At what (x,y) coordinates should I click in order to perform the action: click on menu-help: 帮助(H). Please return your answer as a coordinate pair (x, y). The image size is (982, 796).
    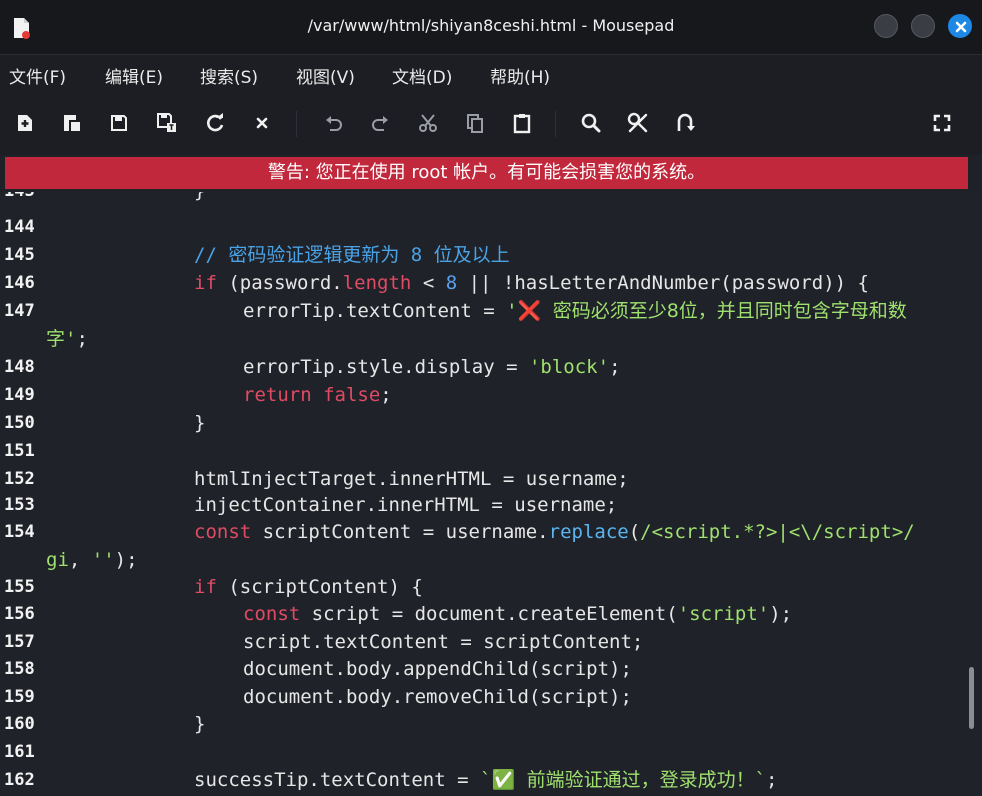
    Looking at the image, I should click on (520, 75).